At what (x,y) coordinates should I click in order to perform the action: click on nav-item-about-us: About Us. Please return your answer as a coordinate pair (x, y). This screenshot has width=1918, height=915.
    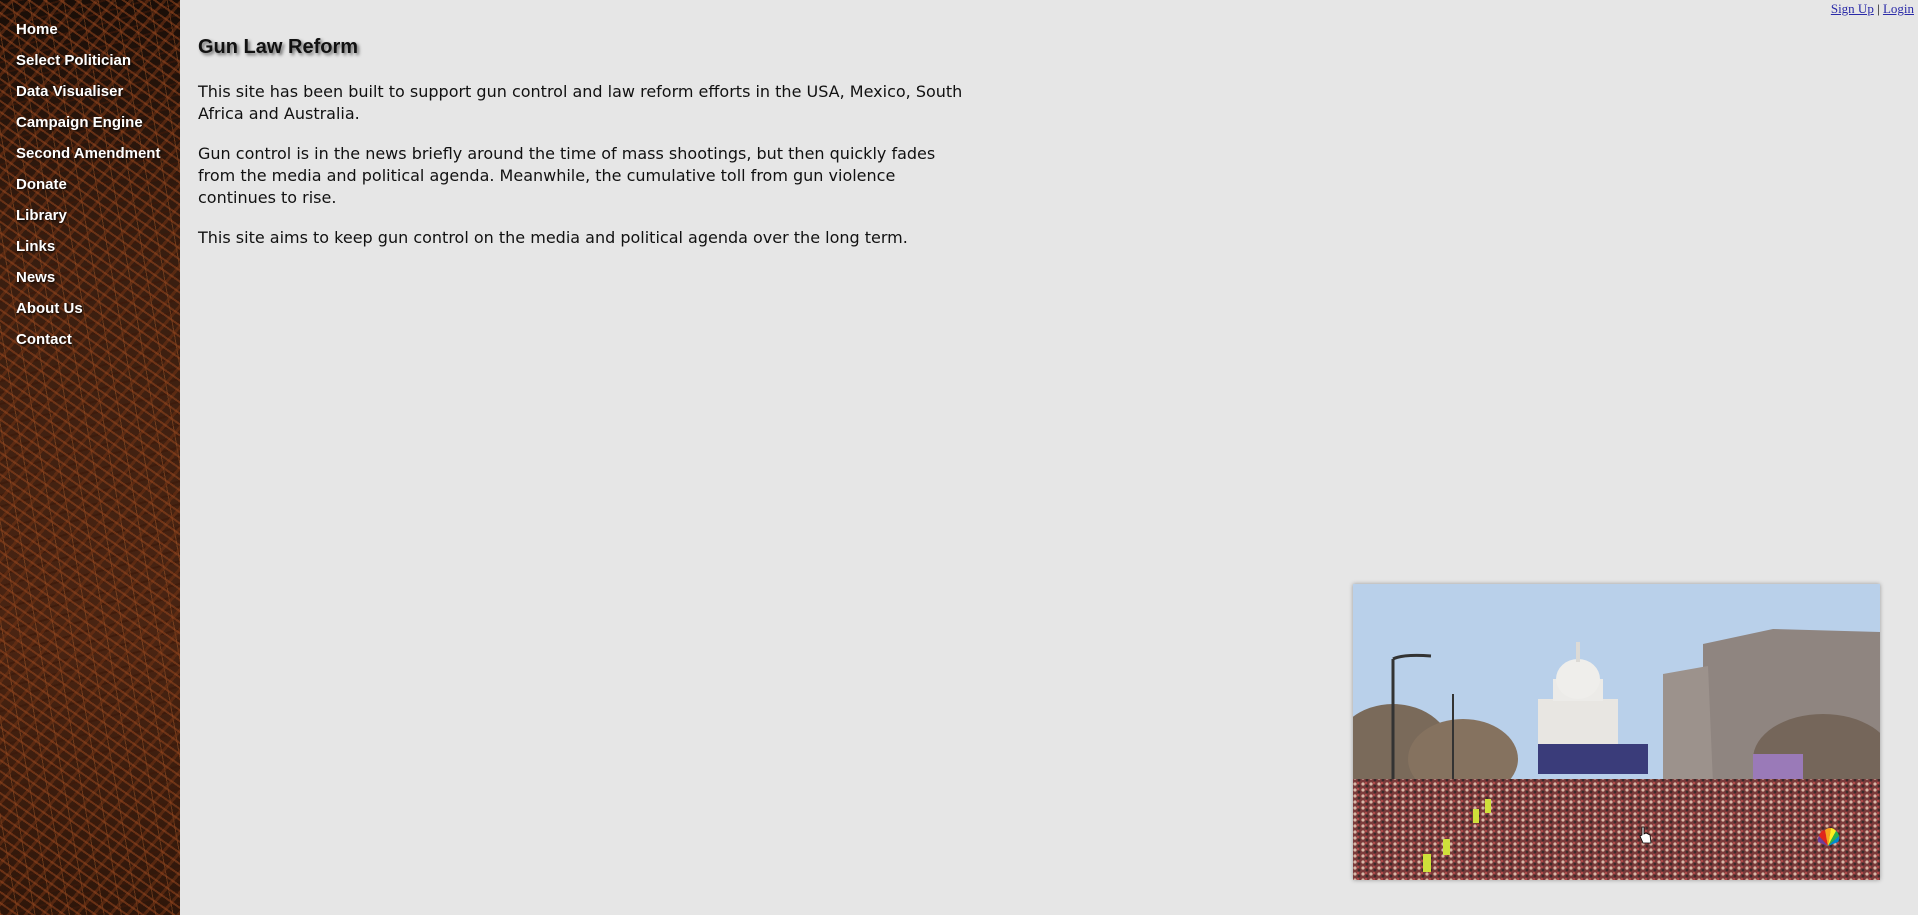
    Looking at the image, I should click on (98, 312).